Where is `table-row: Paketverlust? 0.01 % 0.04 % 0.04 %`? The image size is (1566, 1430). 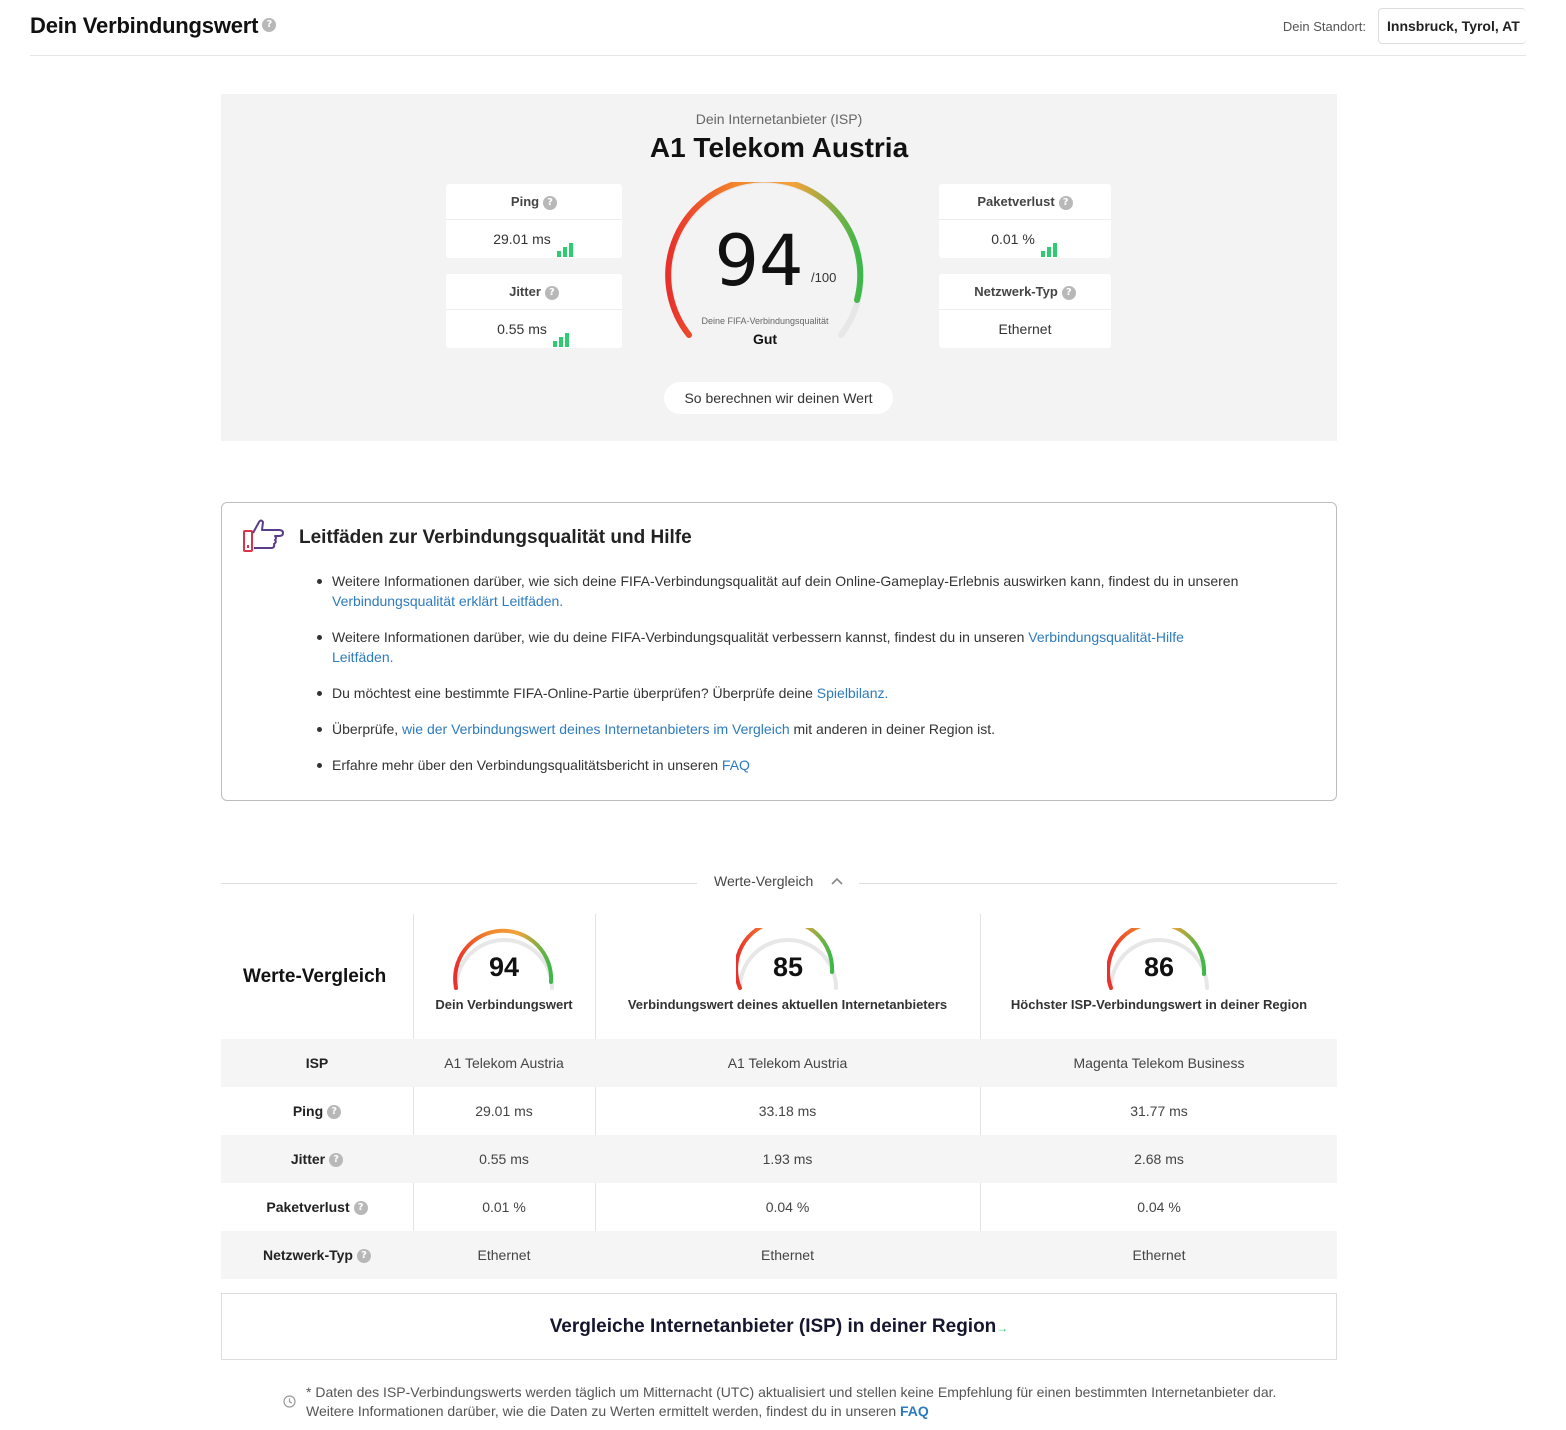 table-row: Paketverlust? 0.01 % 0.04 % 0.04 % is located at coordinates (779, 1207).